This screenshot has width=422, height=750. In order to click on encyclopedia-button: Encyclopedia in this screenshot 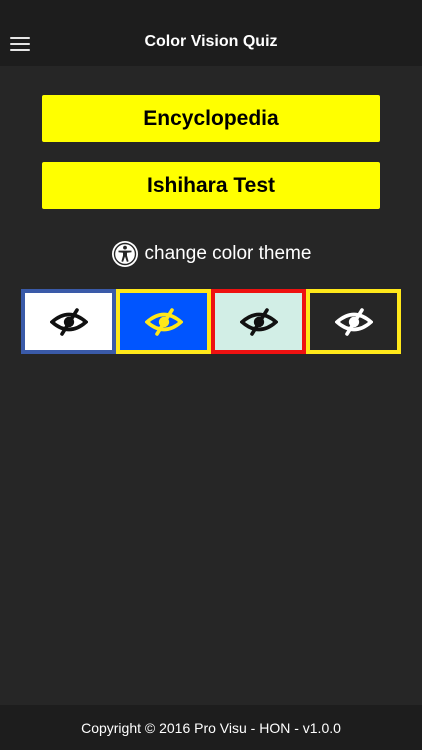, I will do `click(211, 118)`.